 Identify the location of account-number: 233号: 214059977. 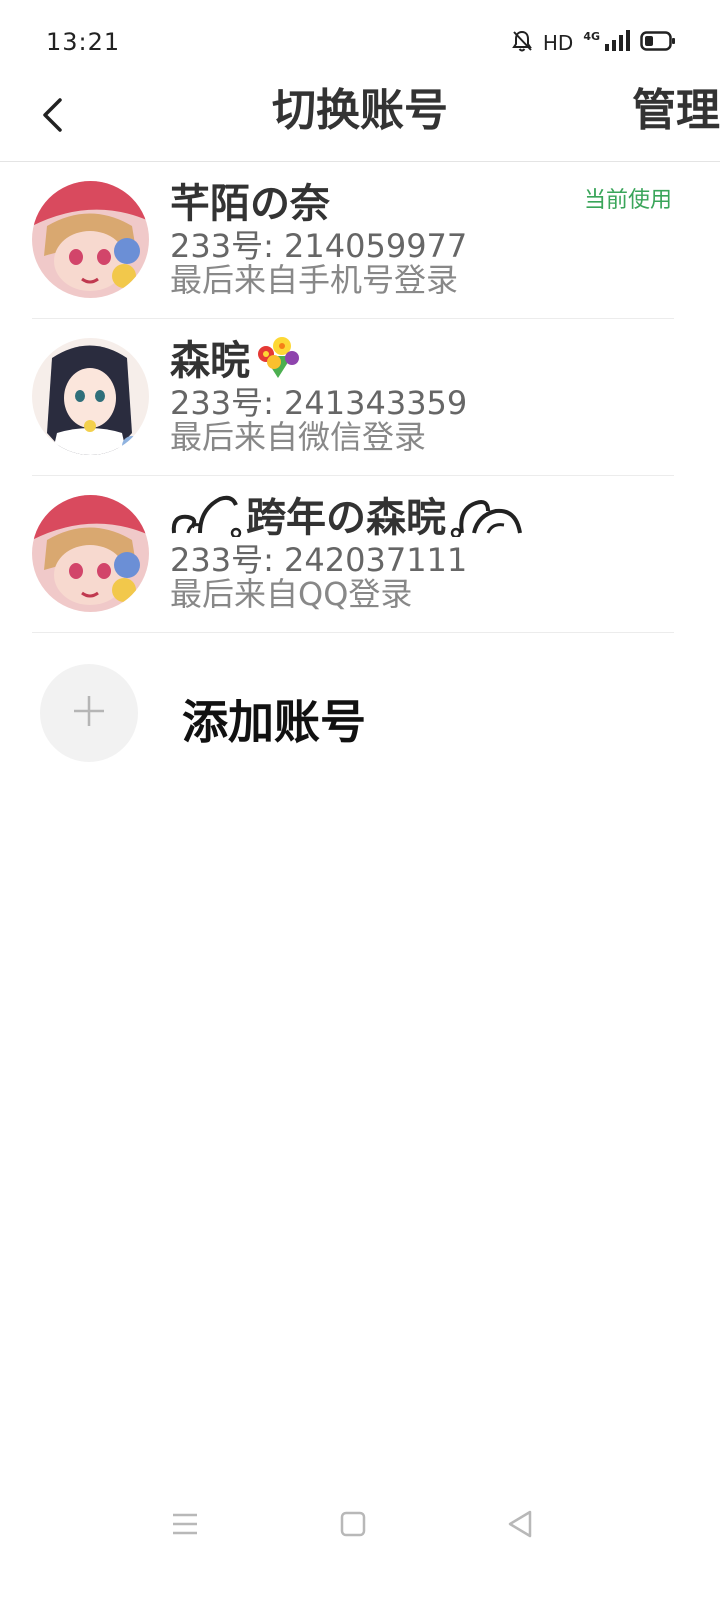
(319, 246).